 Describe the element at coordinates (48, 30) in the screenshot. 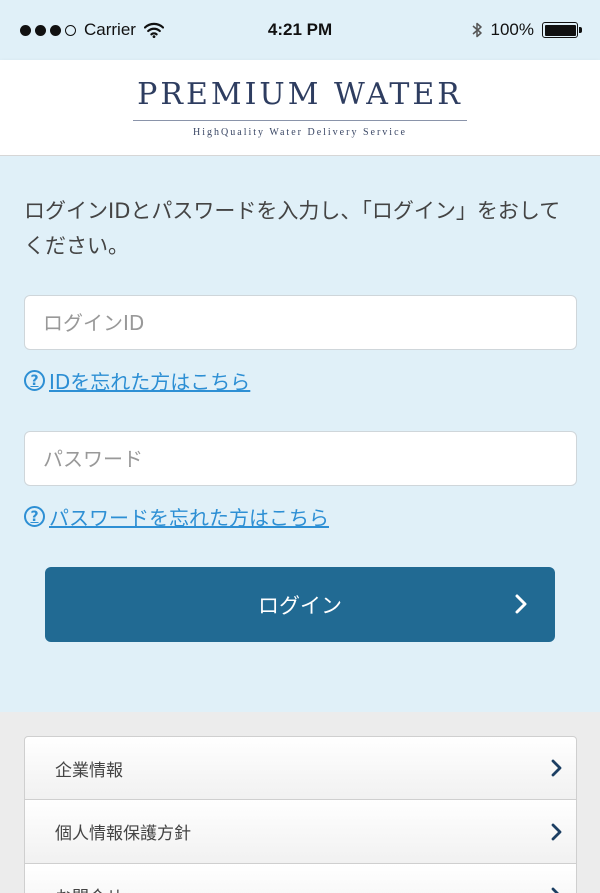

I see `signal-dots-icon` at that location.